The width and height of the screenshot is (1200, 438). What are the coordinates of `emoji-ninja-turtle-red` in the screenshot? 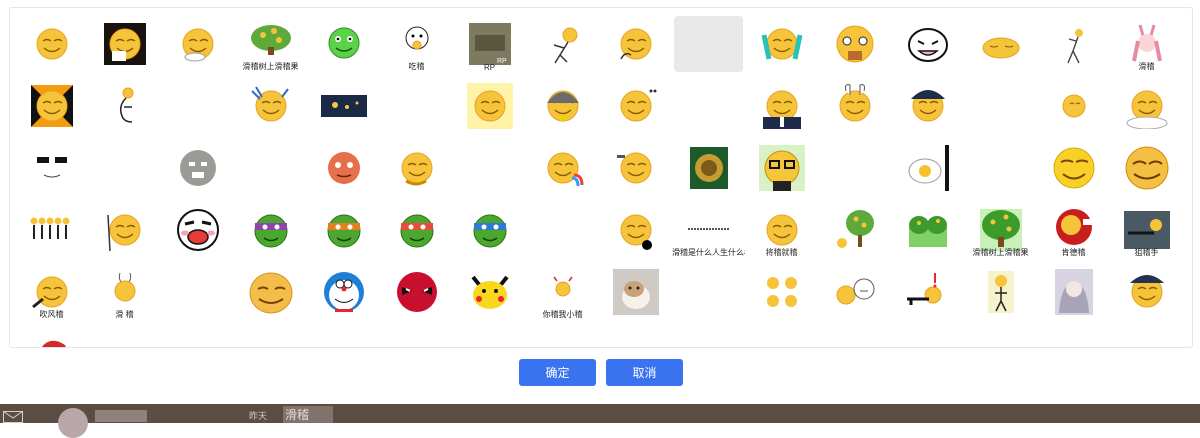 It's located at (416, 230).